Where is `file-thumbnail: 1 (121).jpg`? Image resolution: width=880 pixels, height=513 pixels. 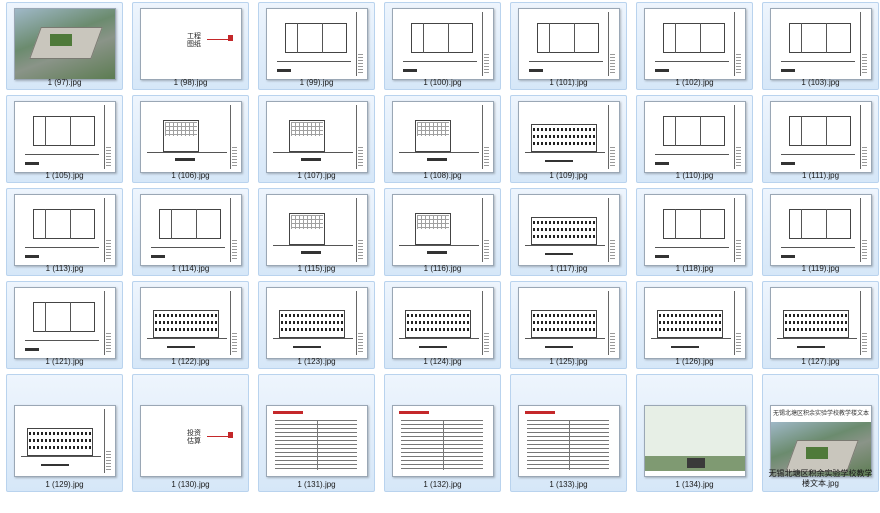
file-thumbnail: 1 (121).jpg is located at coordinates (64, 325).